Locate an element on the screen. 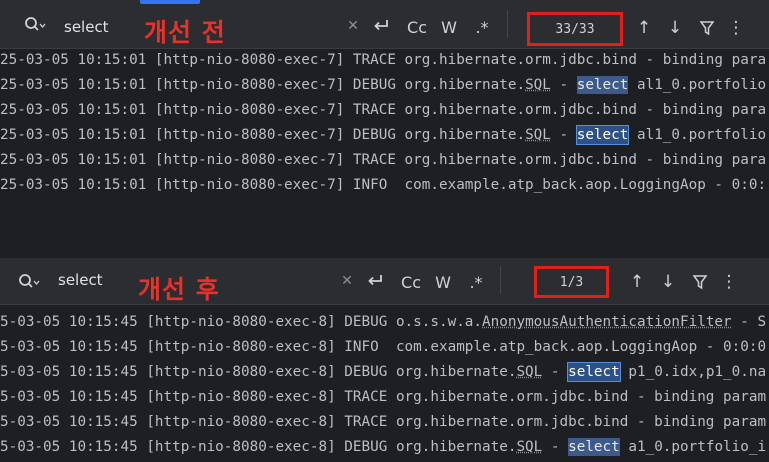 The width and height of the screenshot is (769, 462). find-bar: select 개선 후 ✕ Cc W .* 1/3 ↑ ↓ ⋮ is located at coordinates (384, 281).